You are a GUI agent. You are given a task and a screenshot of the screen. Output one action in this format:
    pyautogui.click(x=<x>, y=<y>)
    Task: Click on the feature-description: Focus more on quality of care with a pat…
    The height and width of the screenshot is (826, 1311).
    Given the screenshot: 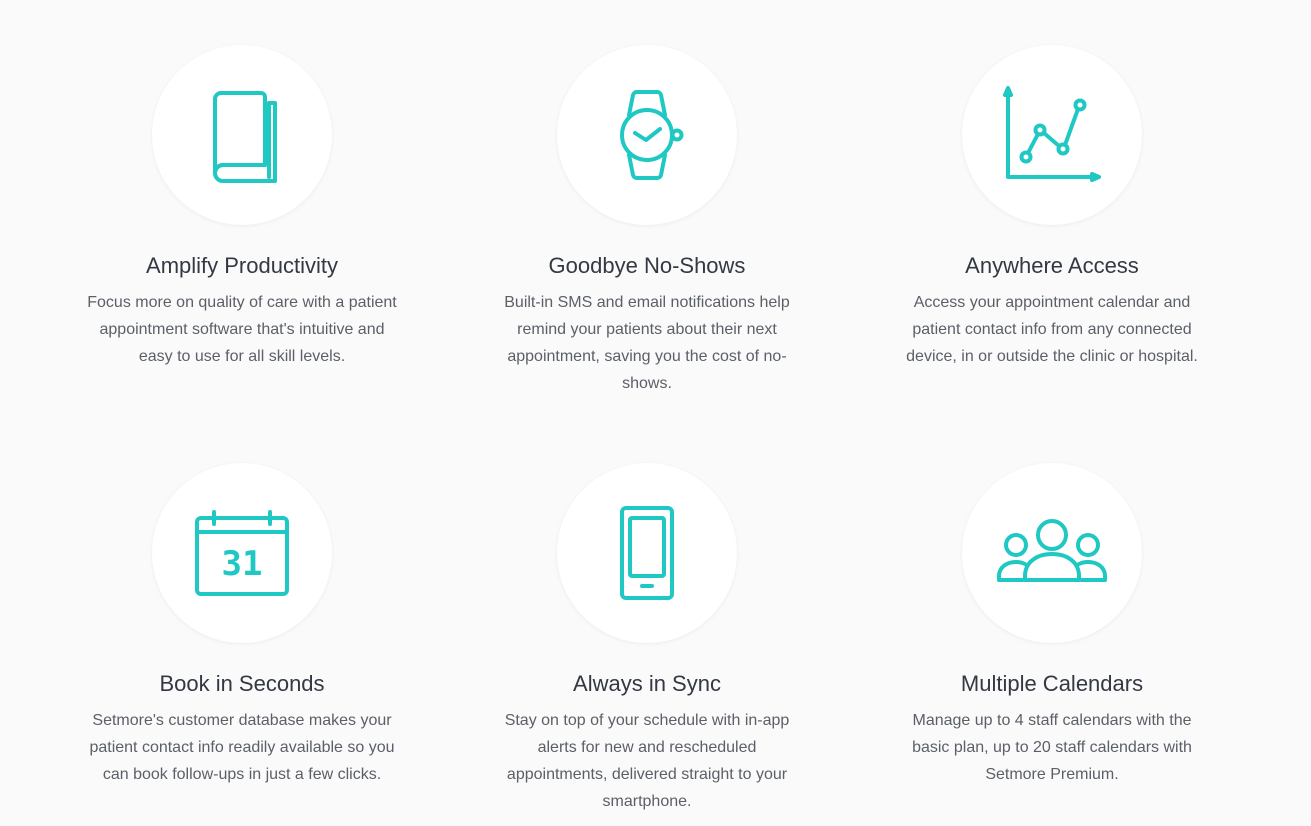 What is the action you would take?
    pyautogui.click(x=242, y=329)
    